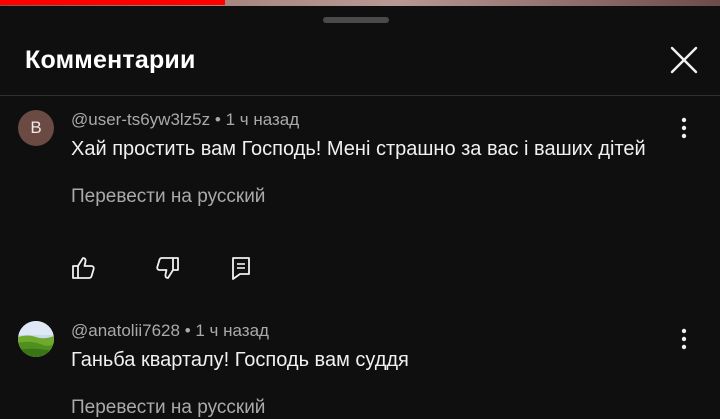 The height and width of the screenshot is (419, 720). I want to click on avatar: В, so click(36, 128).